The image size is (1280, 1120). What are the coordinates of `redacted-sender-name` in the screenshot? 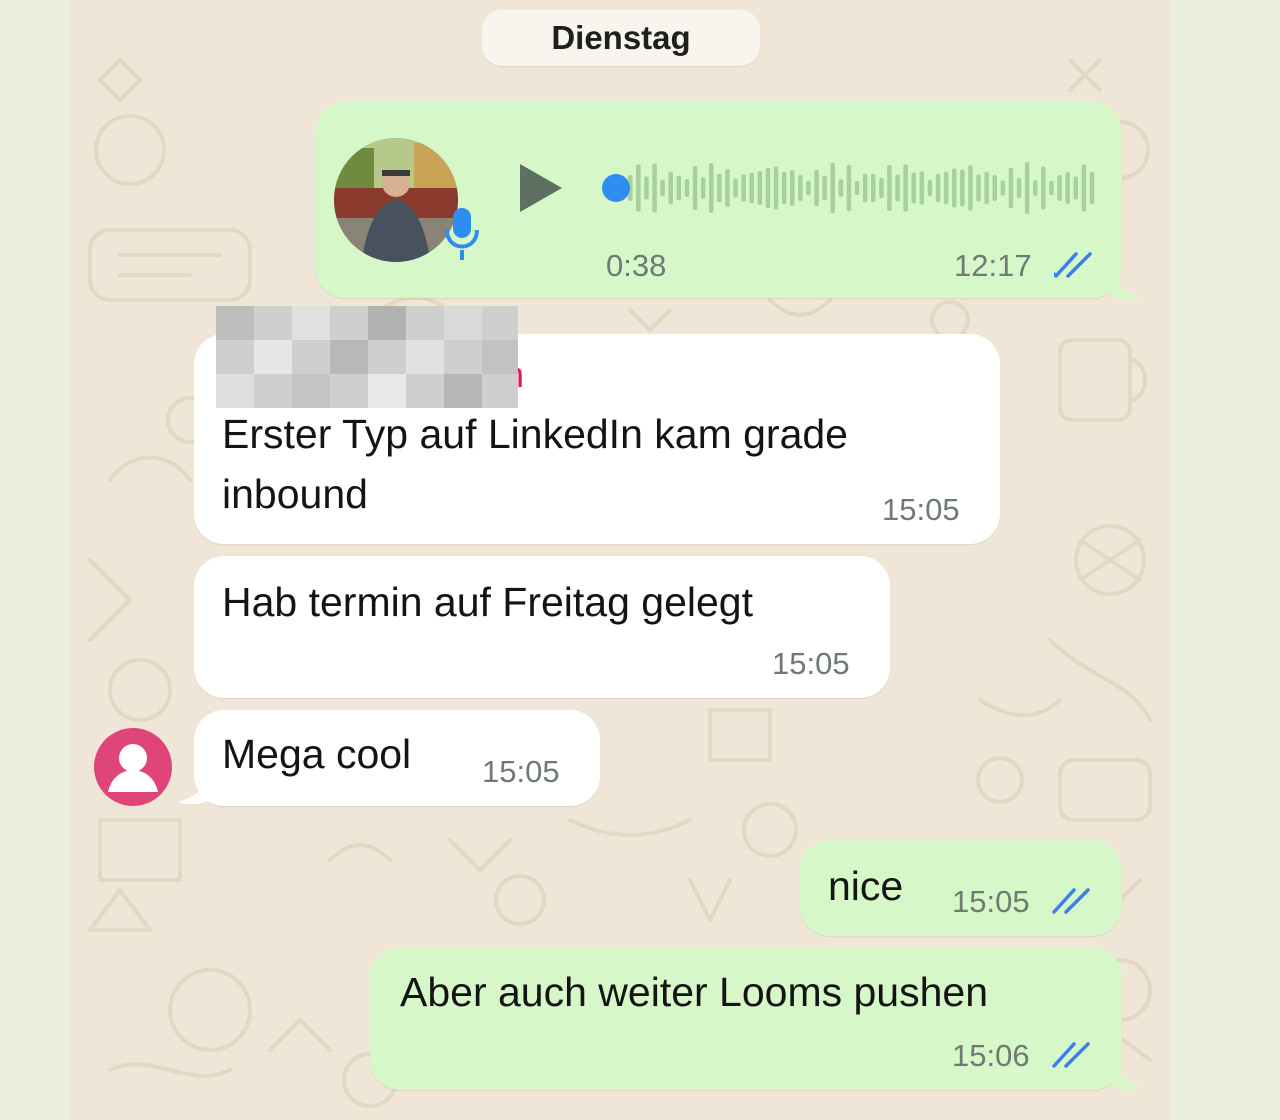 It's located at (367, 357).